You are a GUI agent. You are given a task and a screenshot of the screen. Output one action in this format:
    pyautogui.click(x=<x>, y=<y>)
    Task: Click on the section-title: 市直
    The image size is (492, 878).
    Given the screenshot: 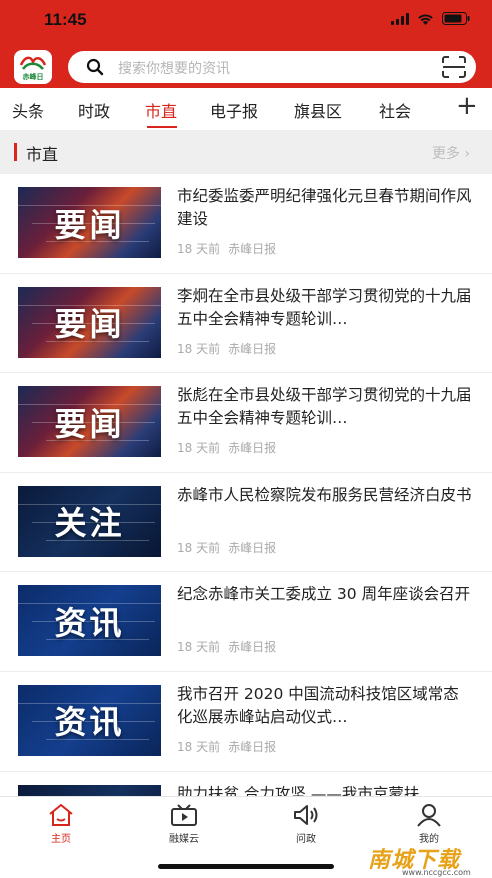 What is the action you would take?
    pyautogui.click(x=42, y=154)
    